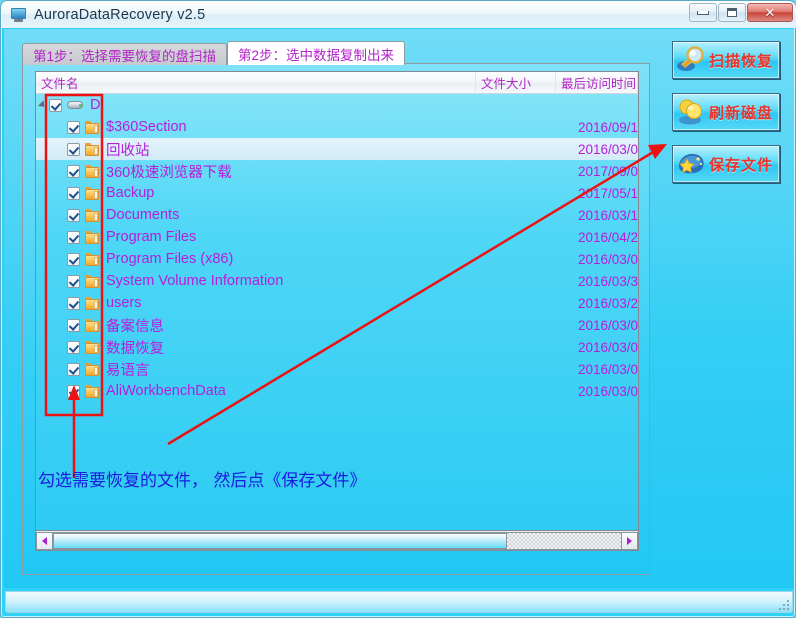 This screenshot has width=796, height=618. I want to click on table-row: users 2016/03/2, so click(337, 303).